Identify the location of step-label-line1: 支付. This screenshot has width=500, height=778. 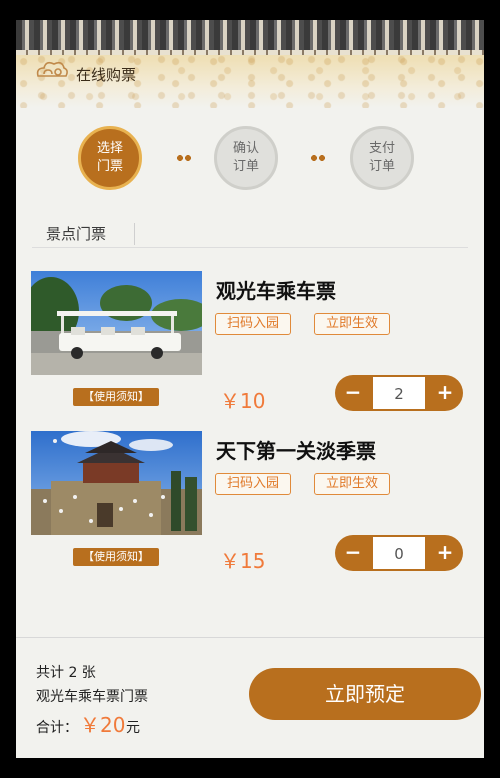
(381, 148).